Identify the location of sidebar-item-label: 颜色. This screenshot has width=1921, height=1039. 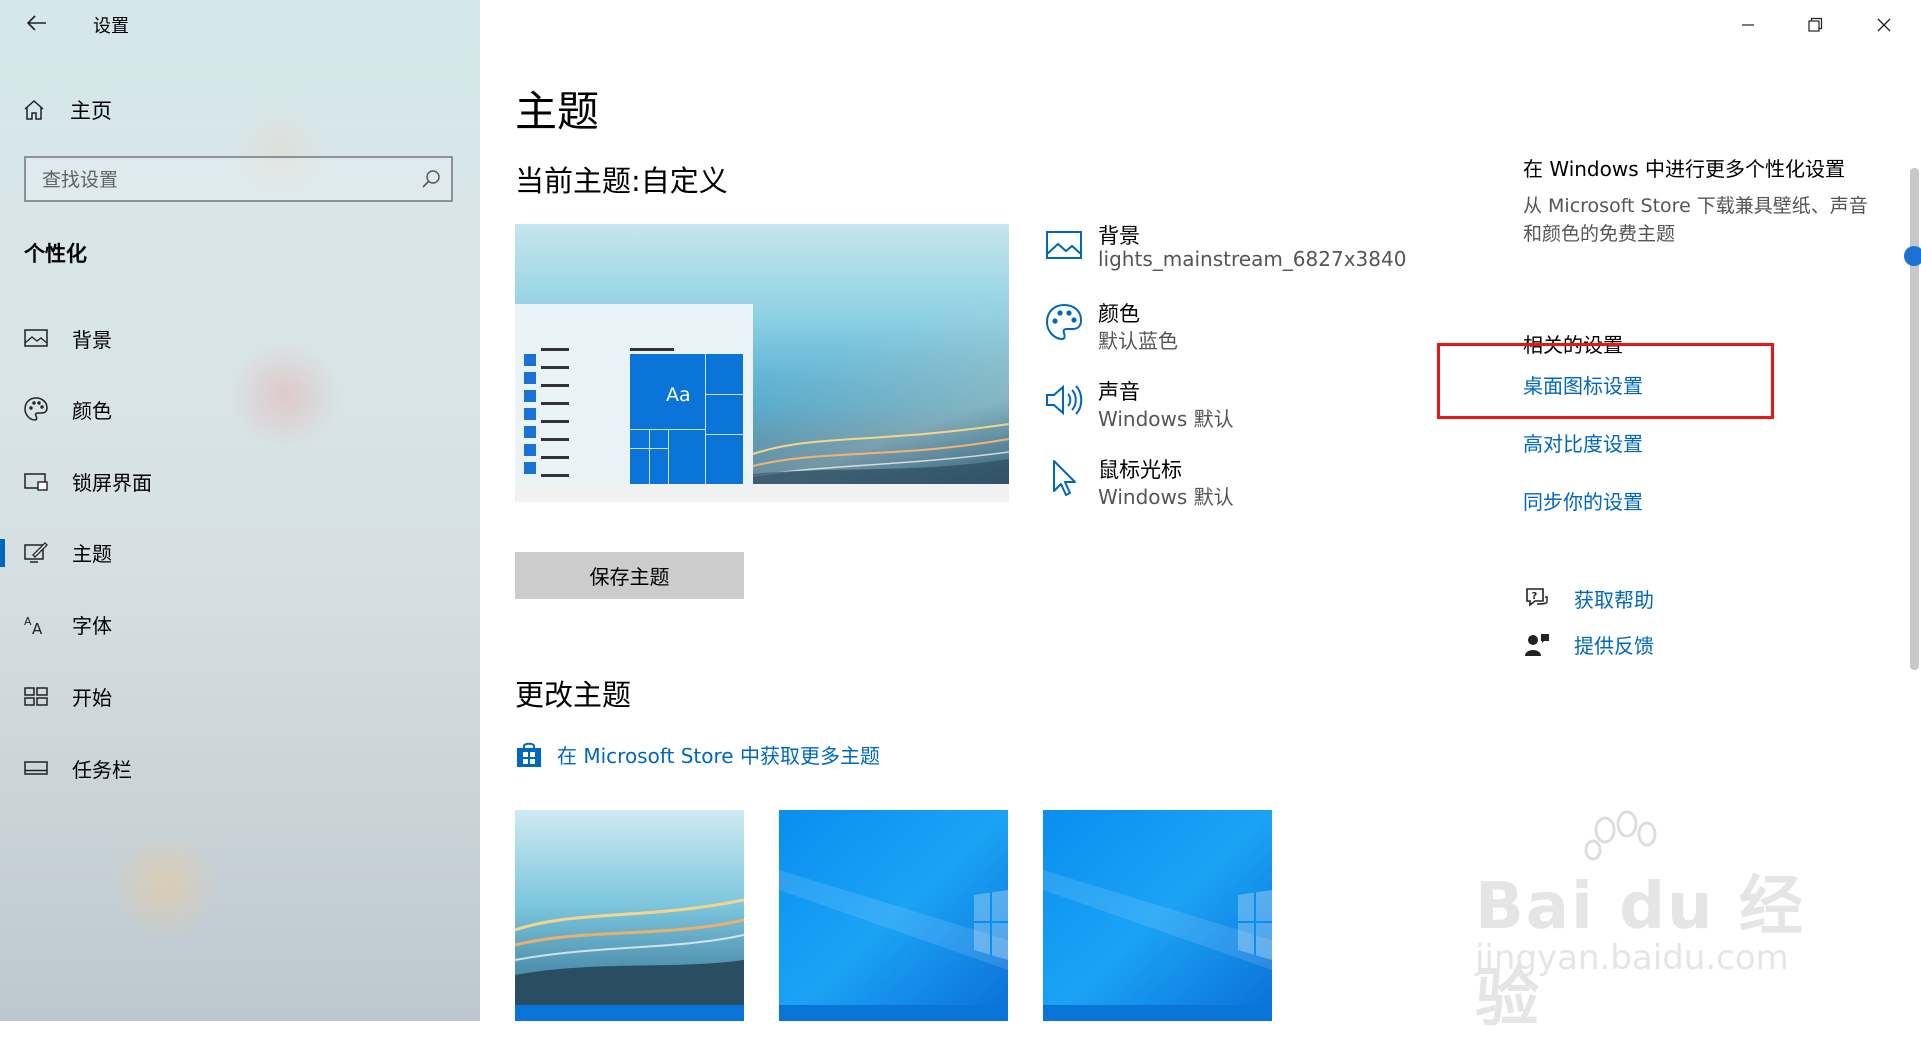
(92, 410).